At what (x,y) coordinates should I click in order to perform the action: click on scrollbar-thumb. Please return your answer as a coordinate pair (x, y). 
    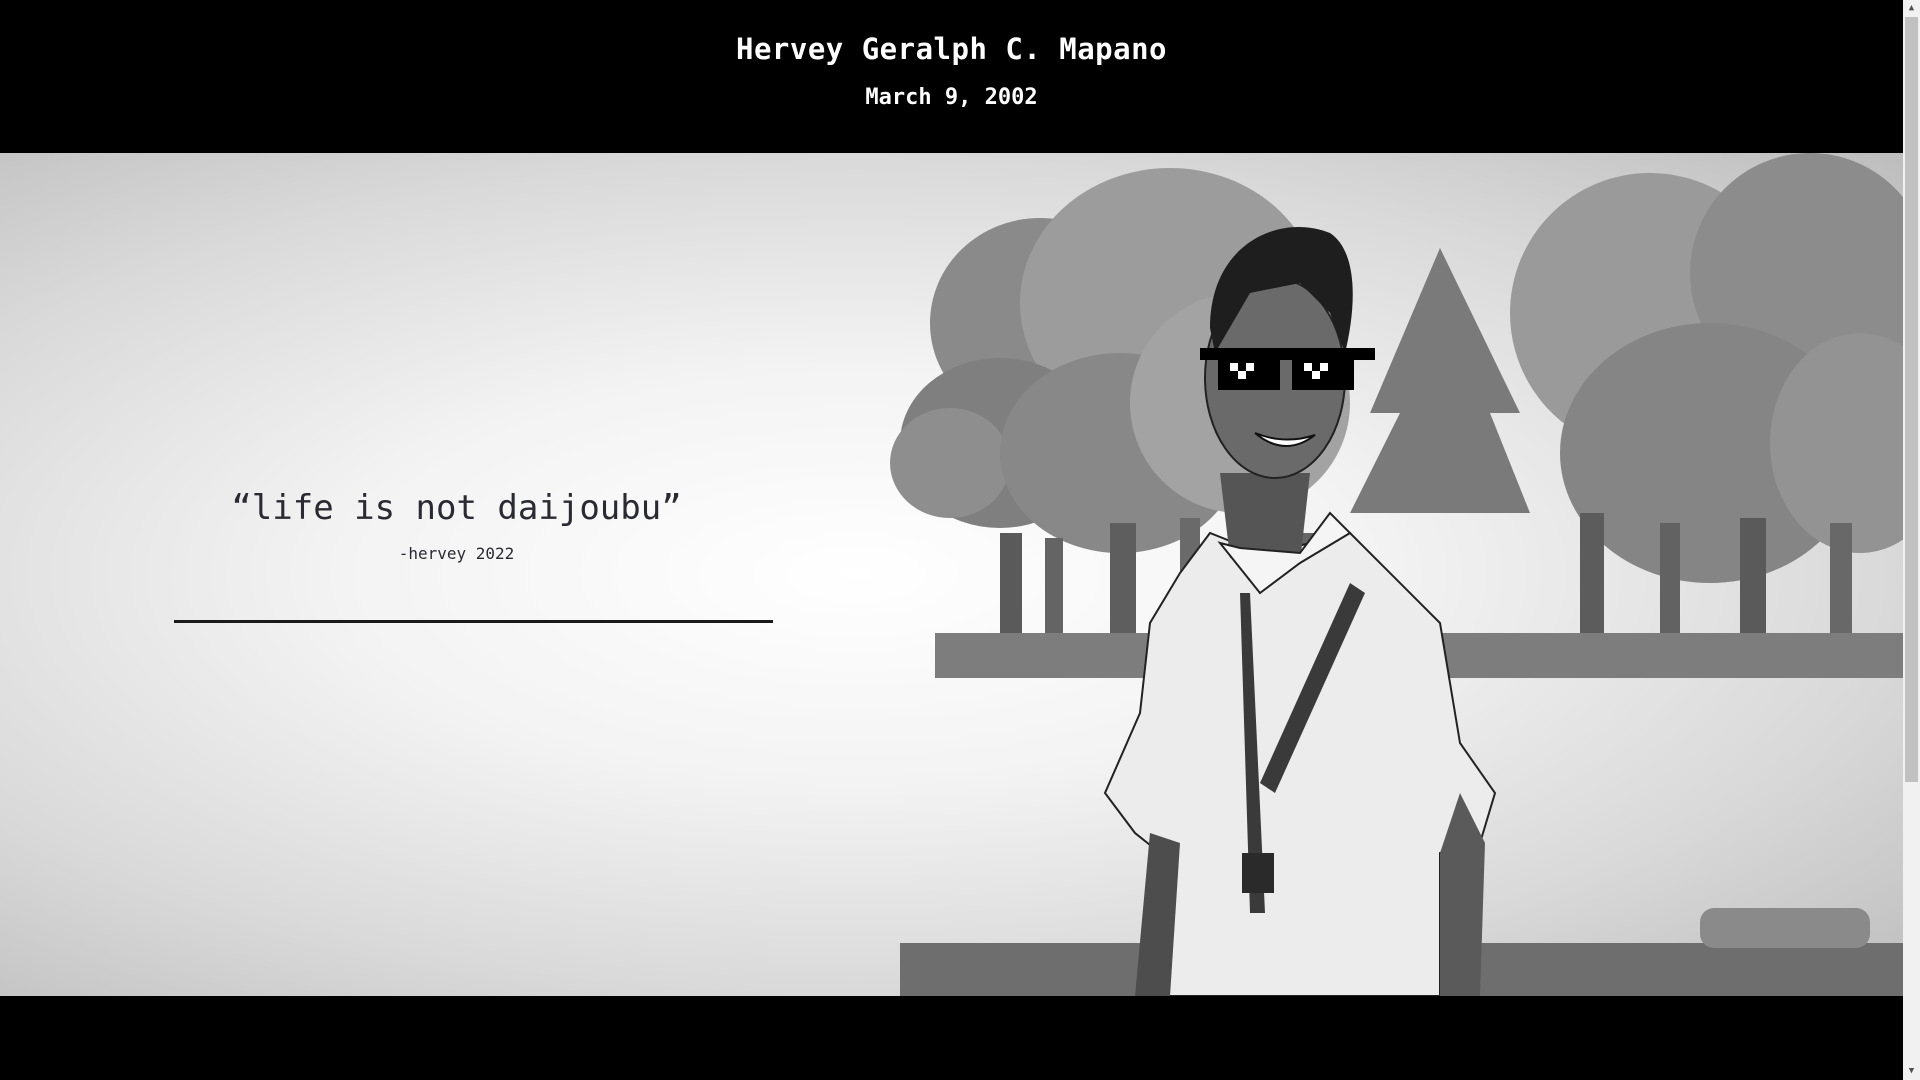
    Looking at the image, I should click on (1911, 399).